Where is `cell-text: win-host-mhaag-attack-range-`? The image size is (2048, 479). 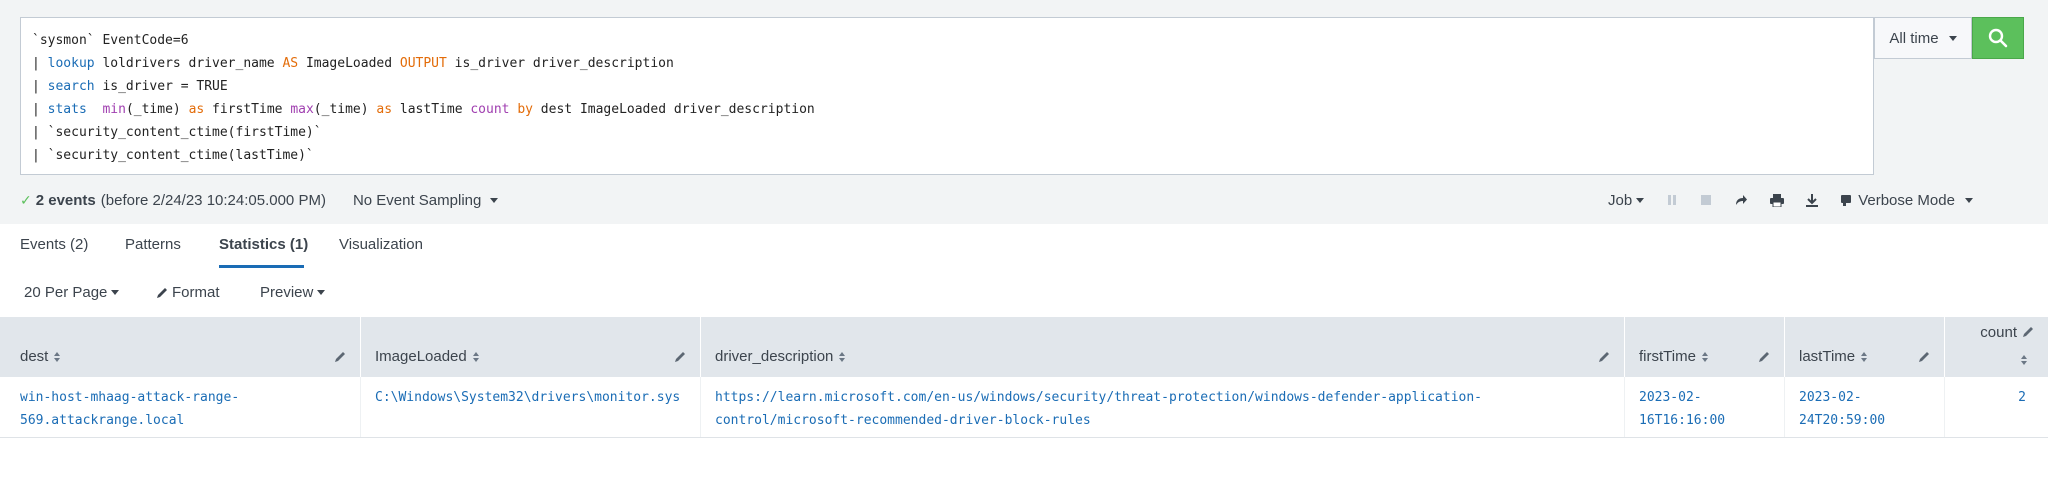
cell-text: win-host-mhaag-attack-range- is located at coordinates (130, 397).